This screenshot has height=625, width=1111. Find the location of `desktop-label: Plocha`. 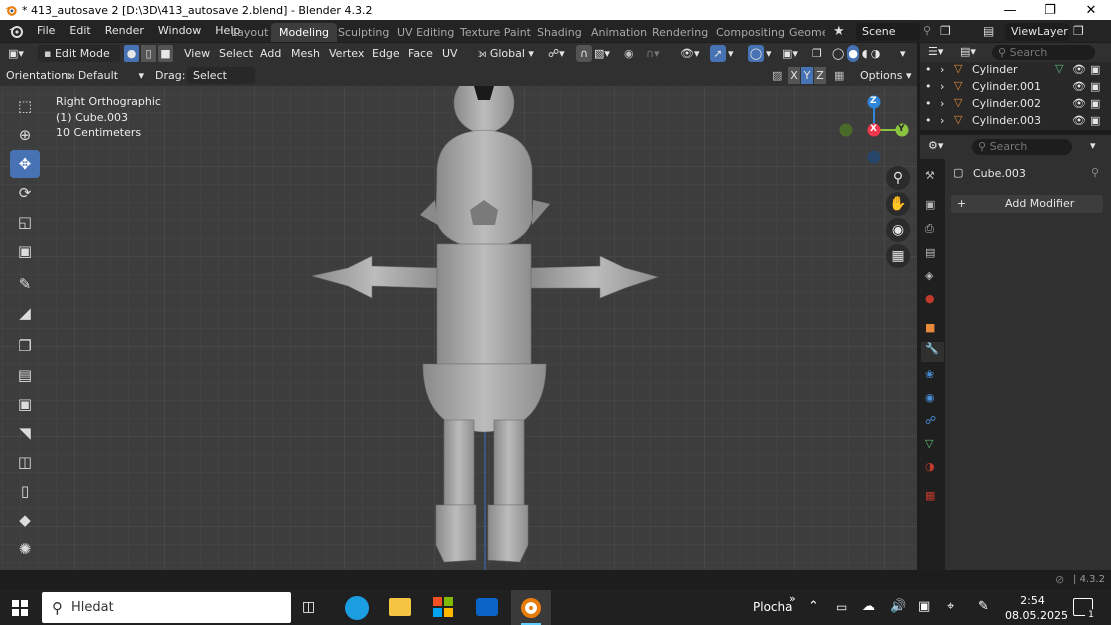

desktop-label: Plocha is located at coordinates (772, 607).